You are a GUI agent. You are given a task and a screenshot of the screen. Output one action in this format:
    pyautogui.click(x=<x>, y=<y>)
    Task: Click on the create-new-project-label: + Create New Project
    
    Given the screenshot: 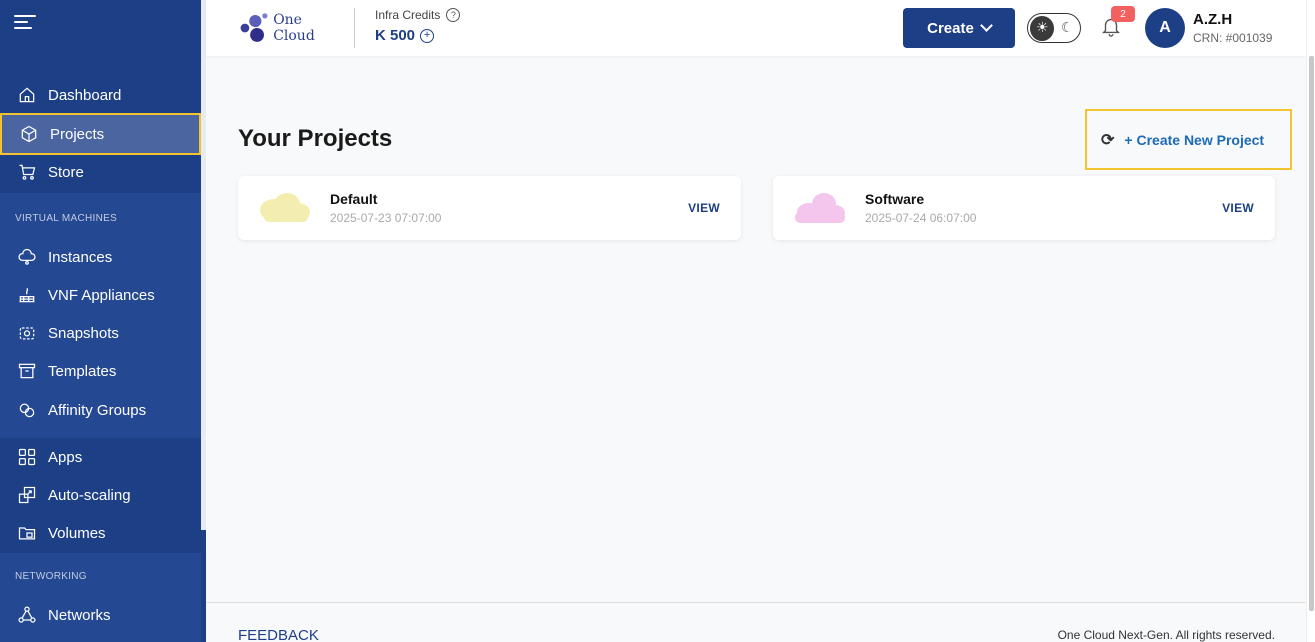 What is the action you would take?
    pyautogui.click(x=1194, y=139)
    